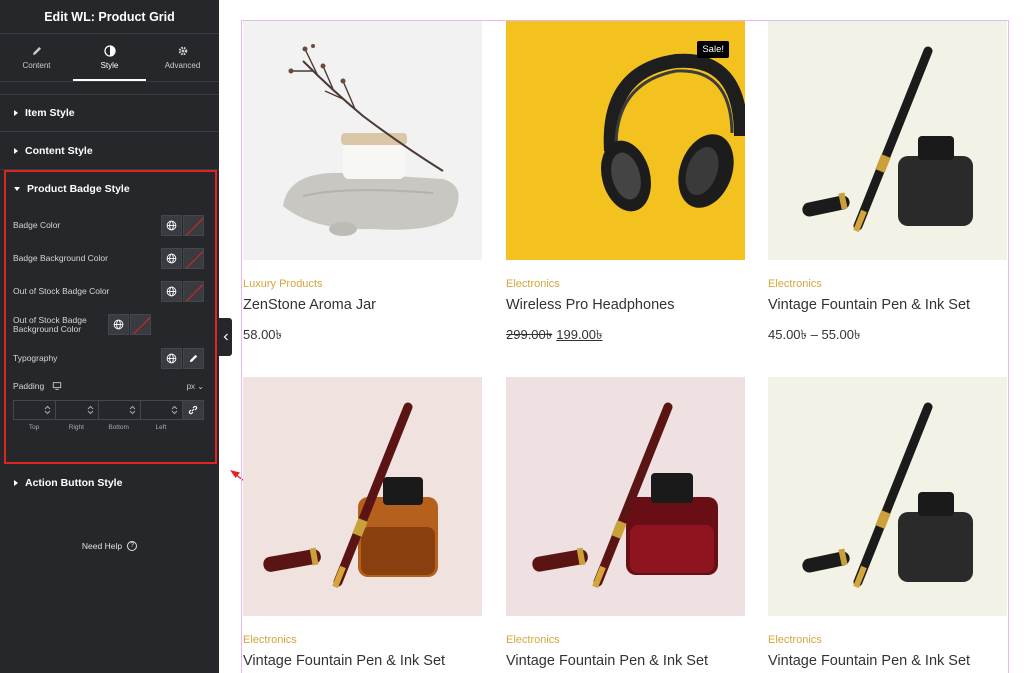 The height and width of the screenshot is (673, 1024). Describe the element at coordinates (109, 17) in the screenshot. I see `panel-title: Edit WL: Product Grid` at that location.